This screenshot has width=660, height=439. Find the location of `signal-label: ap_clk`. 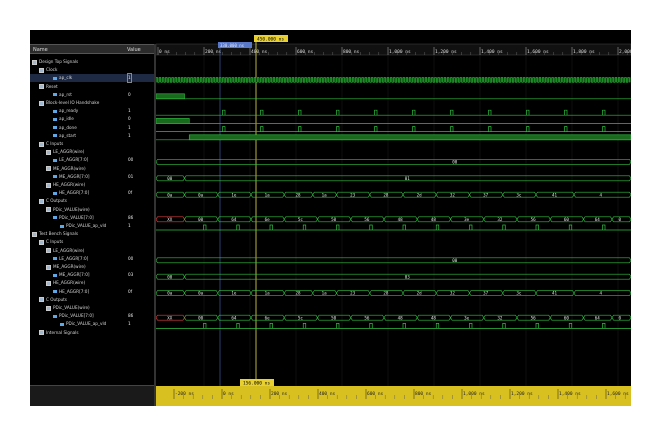

signal-label: ap_clk is located at coordinates (66, 78).